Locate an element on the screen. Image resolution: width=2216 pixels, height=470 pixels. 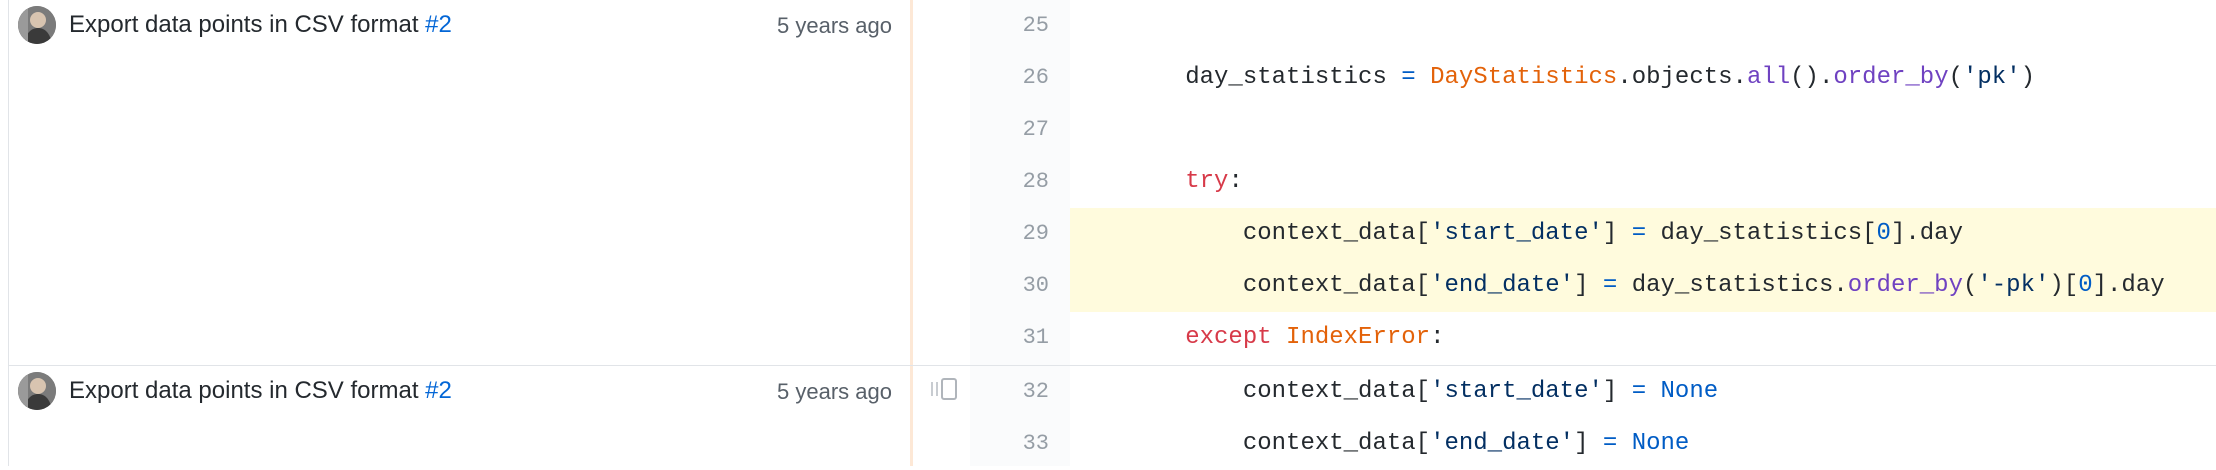
line-code: except IndexError: is located at coordinates (1643, 338).